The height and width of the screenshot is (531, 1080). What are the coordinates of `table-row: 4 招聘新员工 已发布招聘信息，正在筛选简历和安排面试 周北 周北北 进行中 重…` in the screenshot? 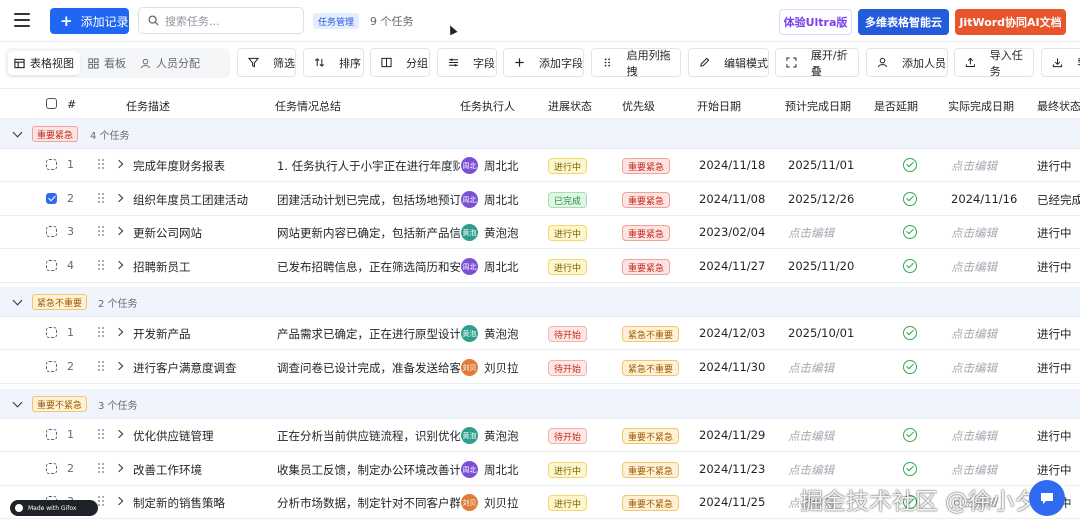 It's located at (540, 266).